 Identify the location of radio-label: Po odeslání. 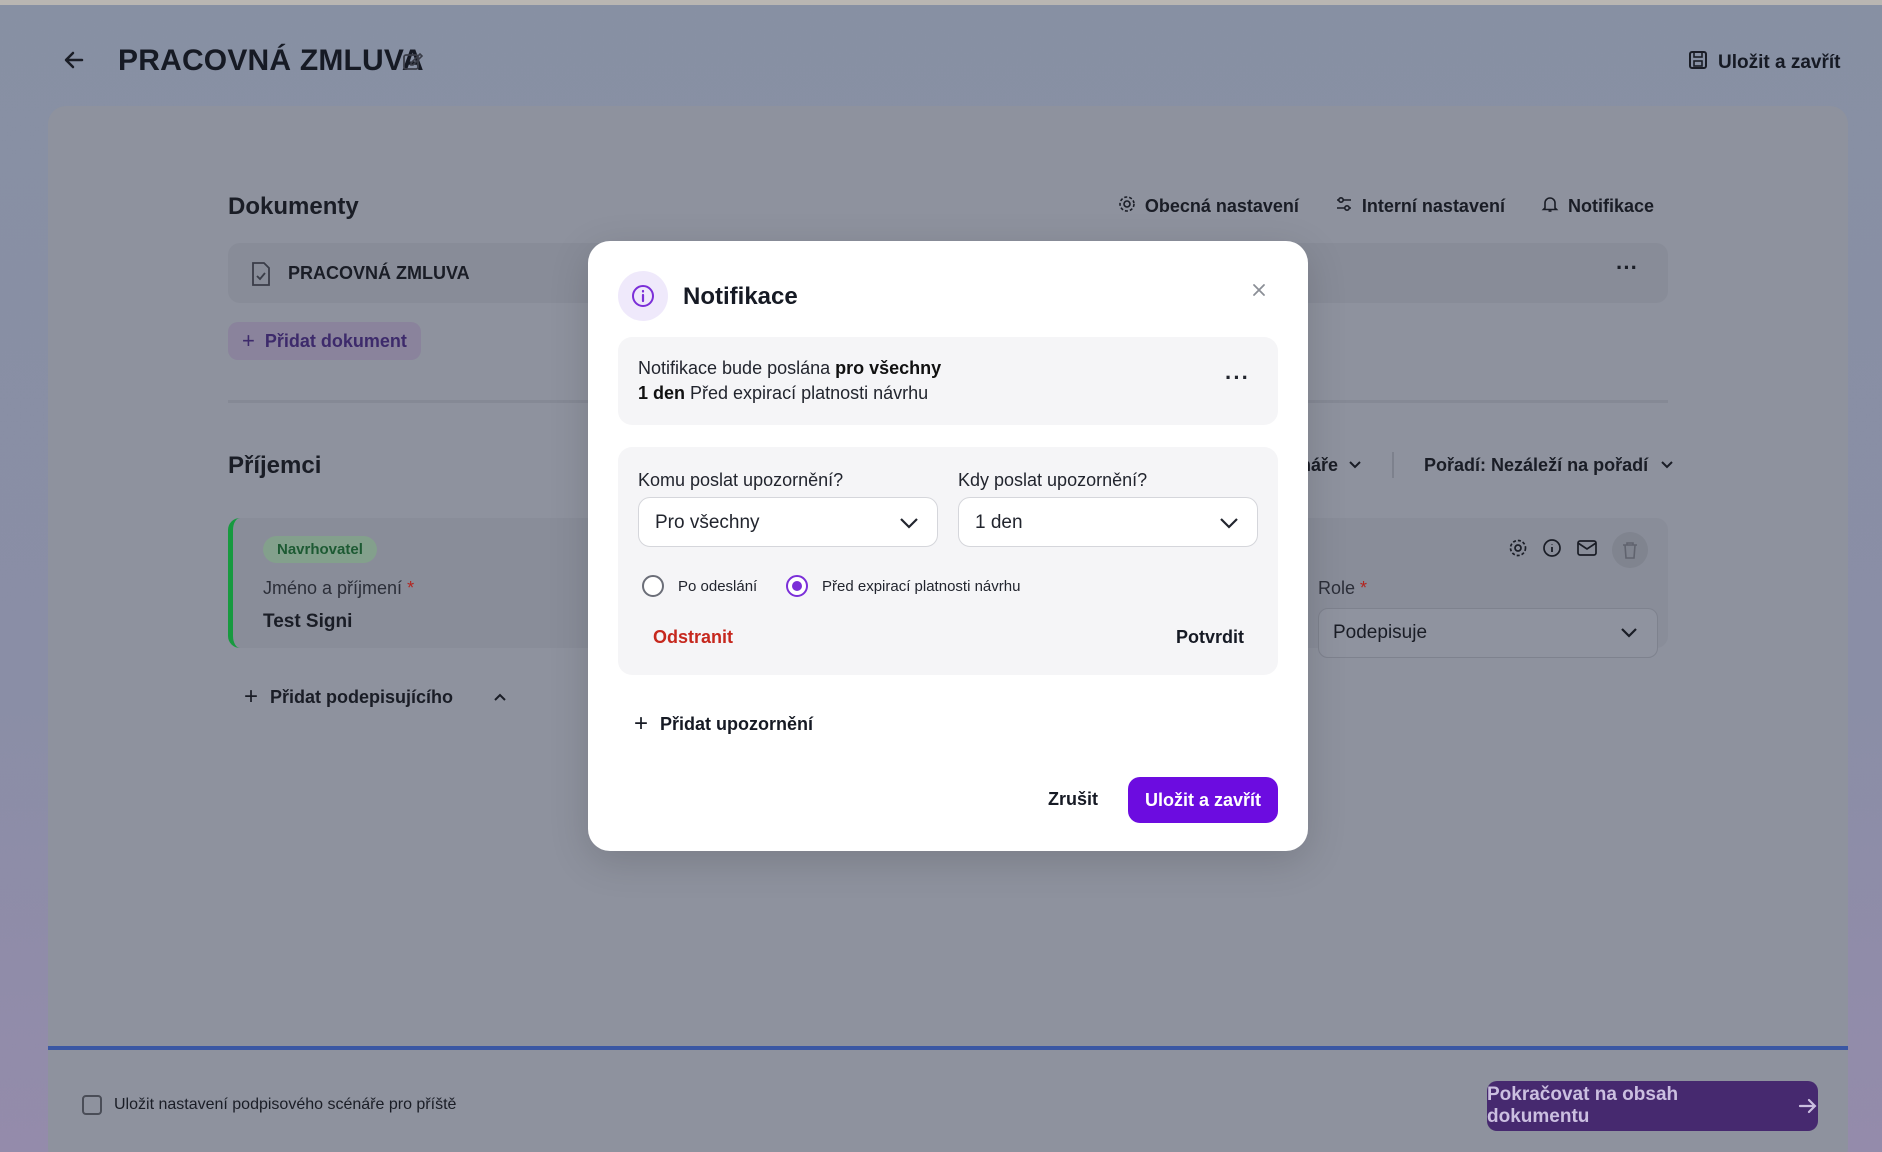
(718, 586).